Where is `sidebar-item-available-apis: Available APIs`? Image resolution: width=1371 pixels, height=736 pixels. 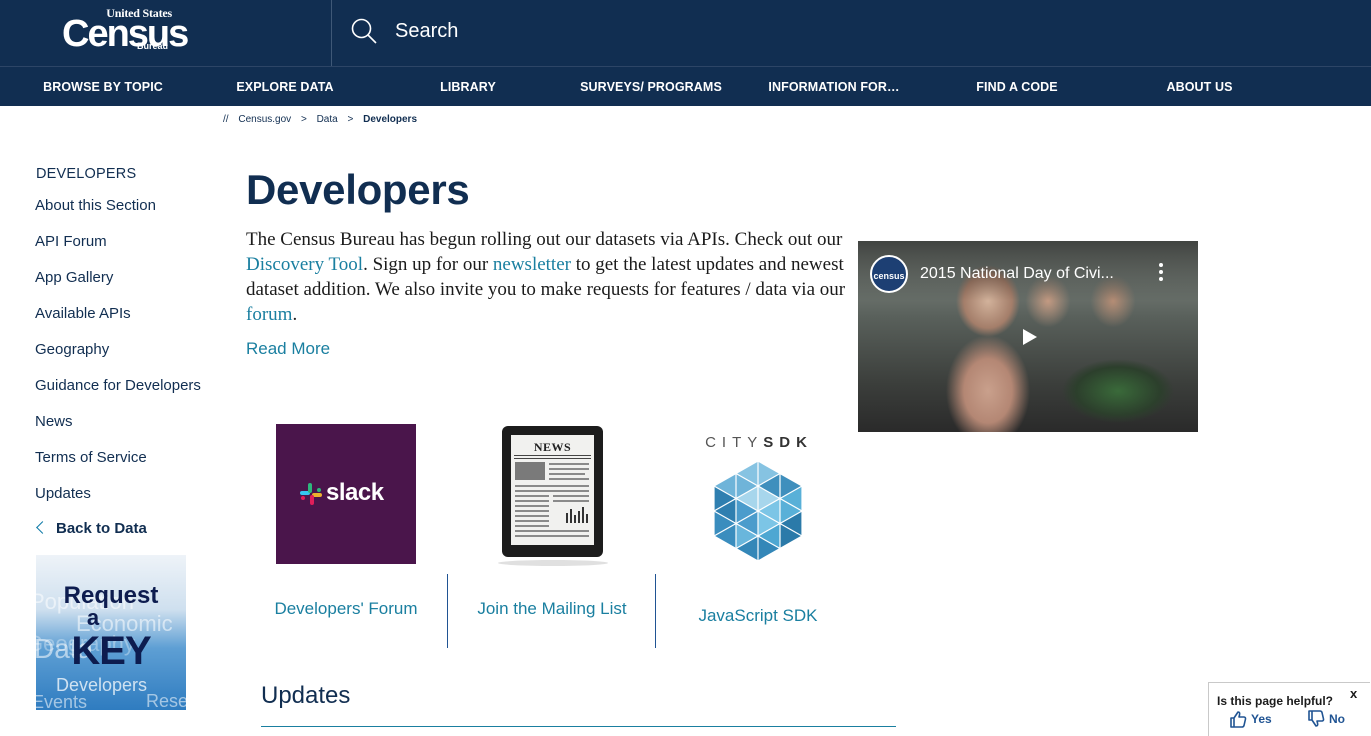 sidebar-item-available-apis: Available APIs is located at coordinates (83, 313).